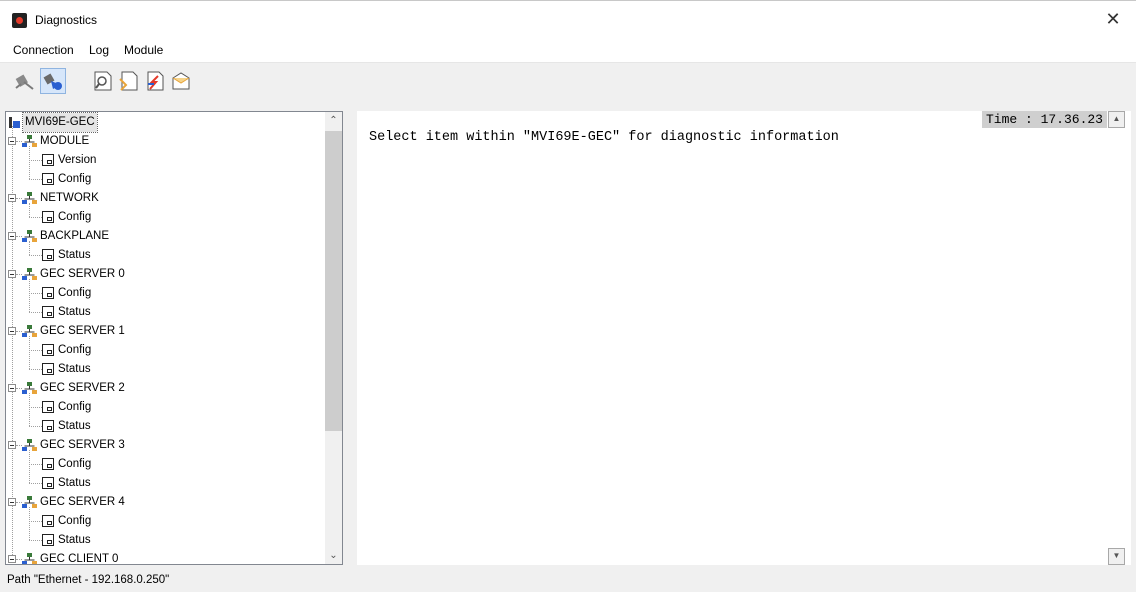 The height and width of the screenshot is (592, 1136). Describe the element at coordinates (333, 281) in the screenshot. I see `tree-scroll-thumb` at that location.